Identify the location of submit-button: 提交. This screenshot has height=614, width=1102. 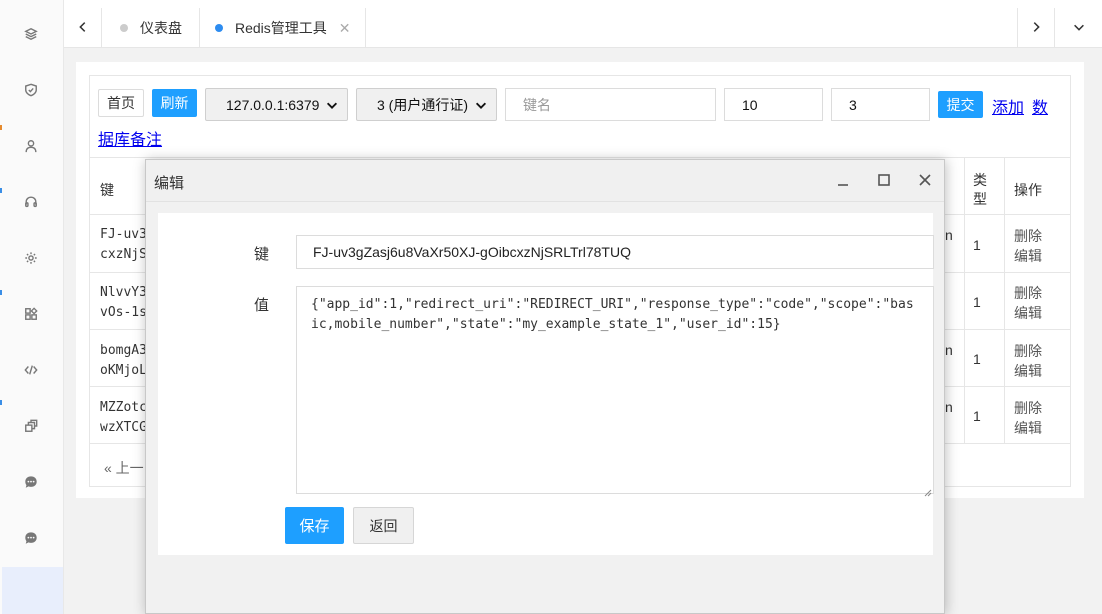
(960, 104).